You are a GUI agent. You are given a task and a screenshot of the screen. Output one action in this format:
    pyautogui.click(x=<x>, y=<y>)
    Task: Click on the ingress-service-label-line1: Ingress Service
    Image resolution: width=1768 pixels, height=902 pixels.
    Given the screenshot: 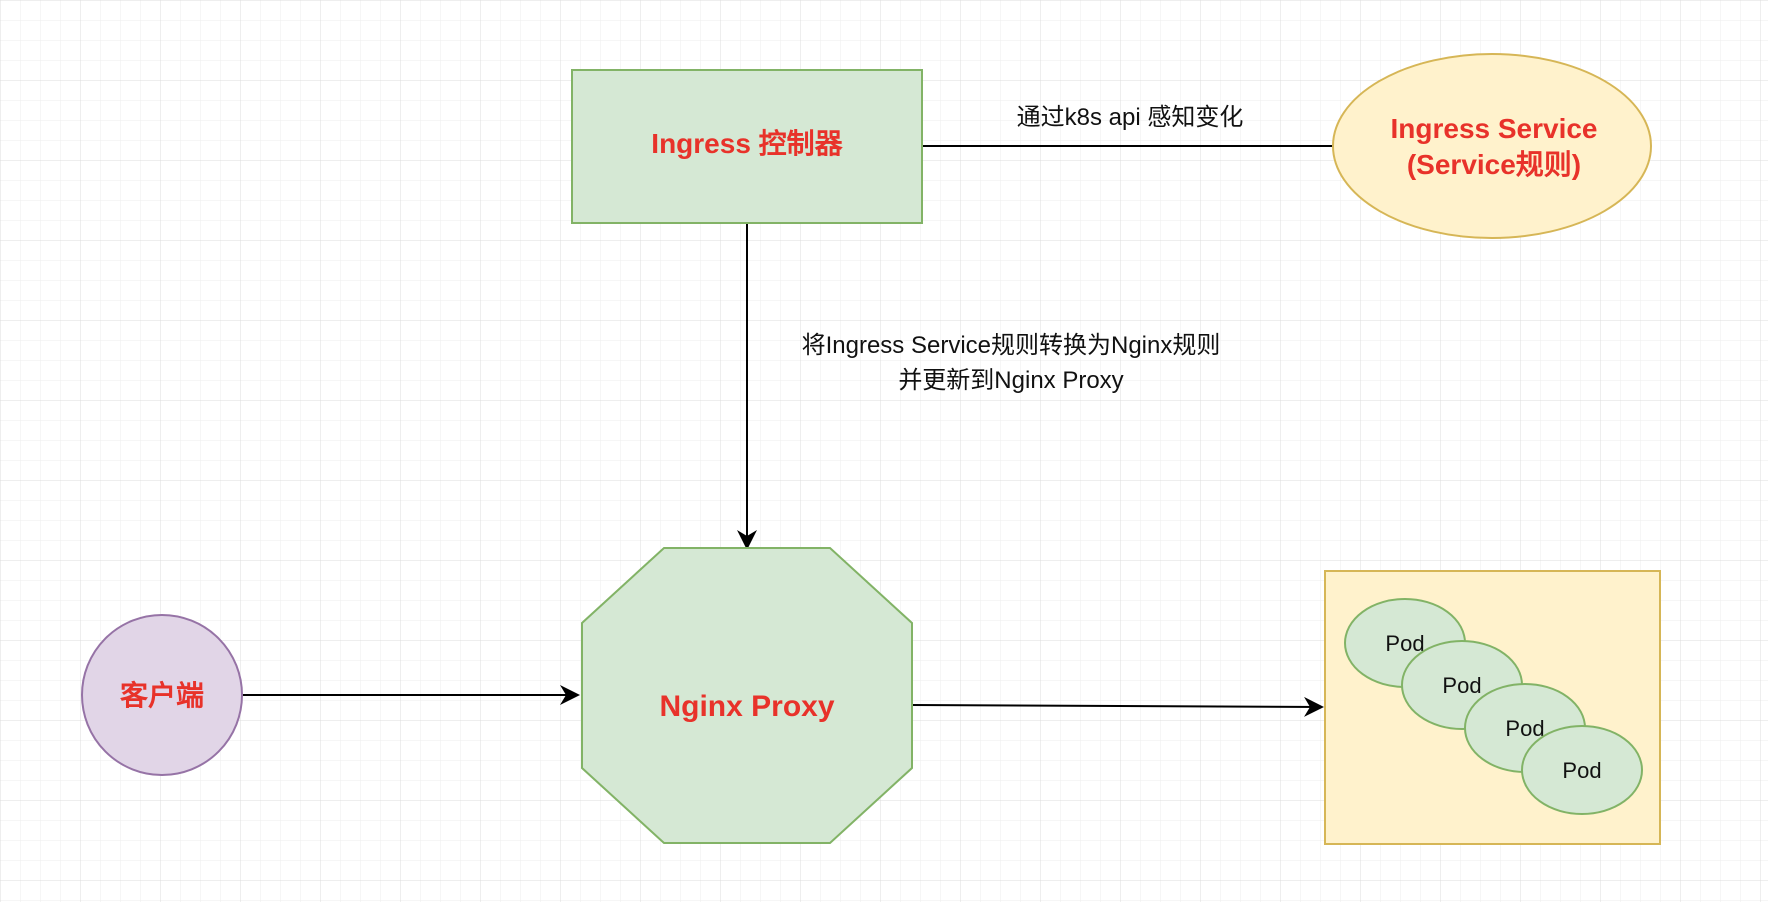 What is the action you would take?
    pyautogui.click(x=1493, y=128)
    